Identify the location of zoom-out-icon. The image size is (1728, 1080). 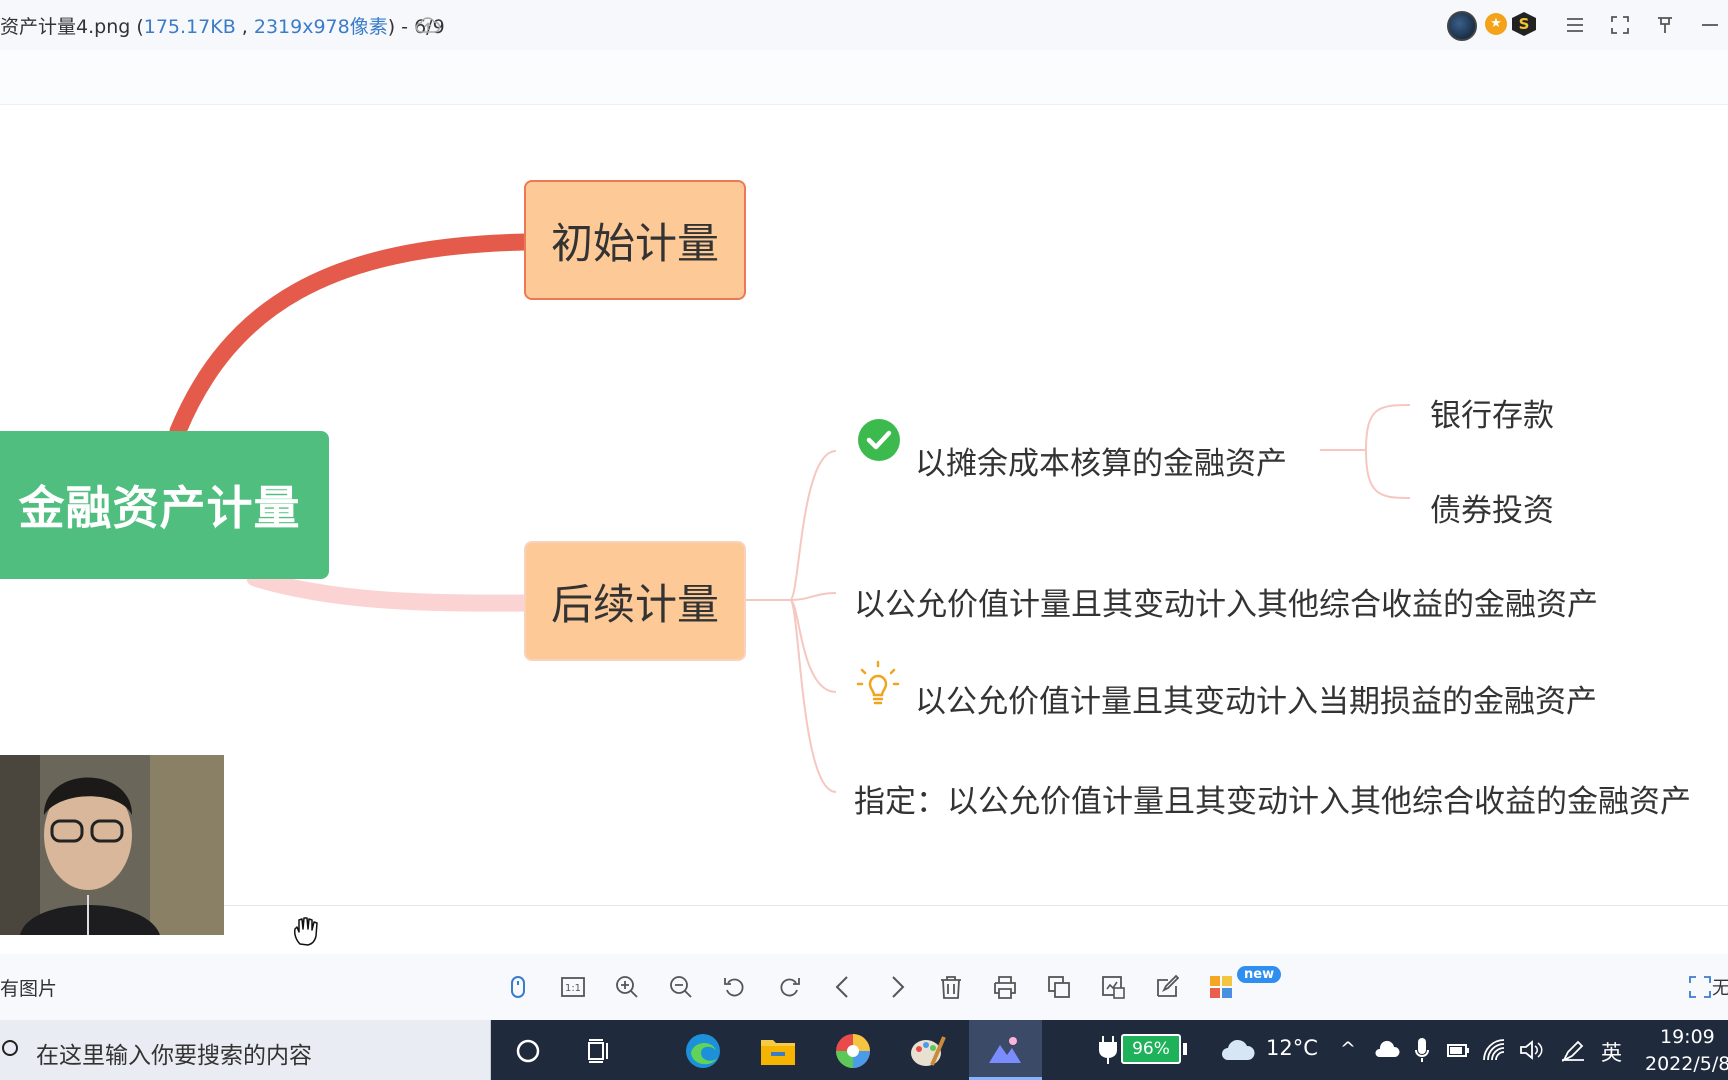
(681, 987).